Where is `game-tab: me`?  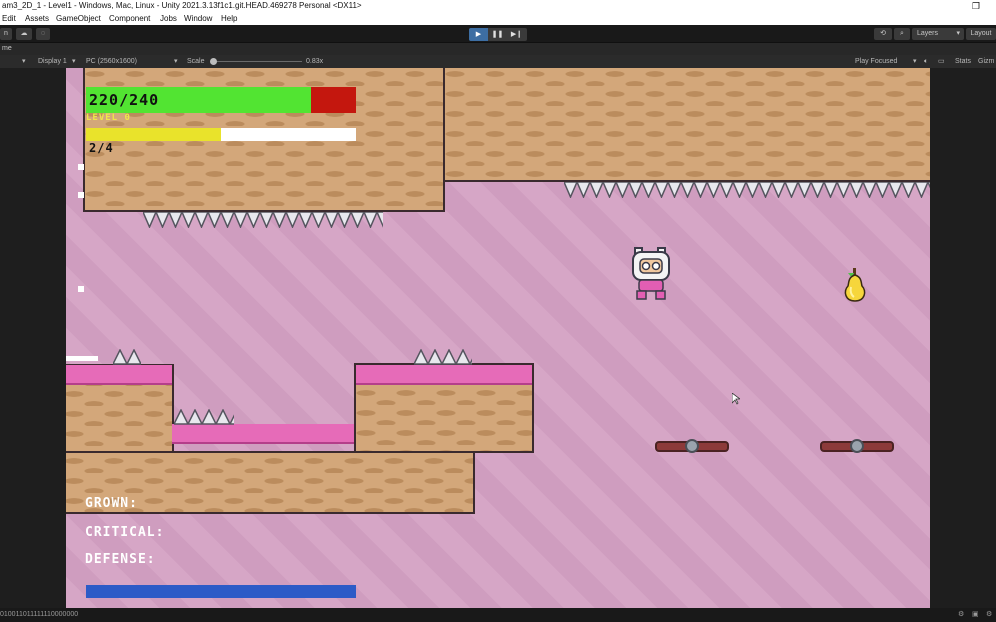
game-tab: me is located at coordinates (498, 49).